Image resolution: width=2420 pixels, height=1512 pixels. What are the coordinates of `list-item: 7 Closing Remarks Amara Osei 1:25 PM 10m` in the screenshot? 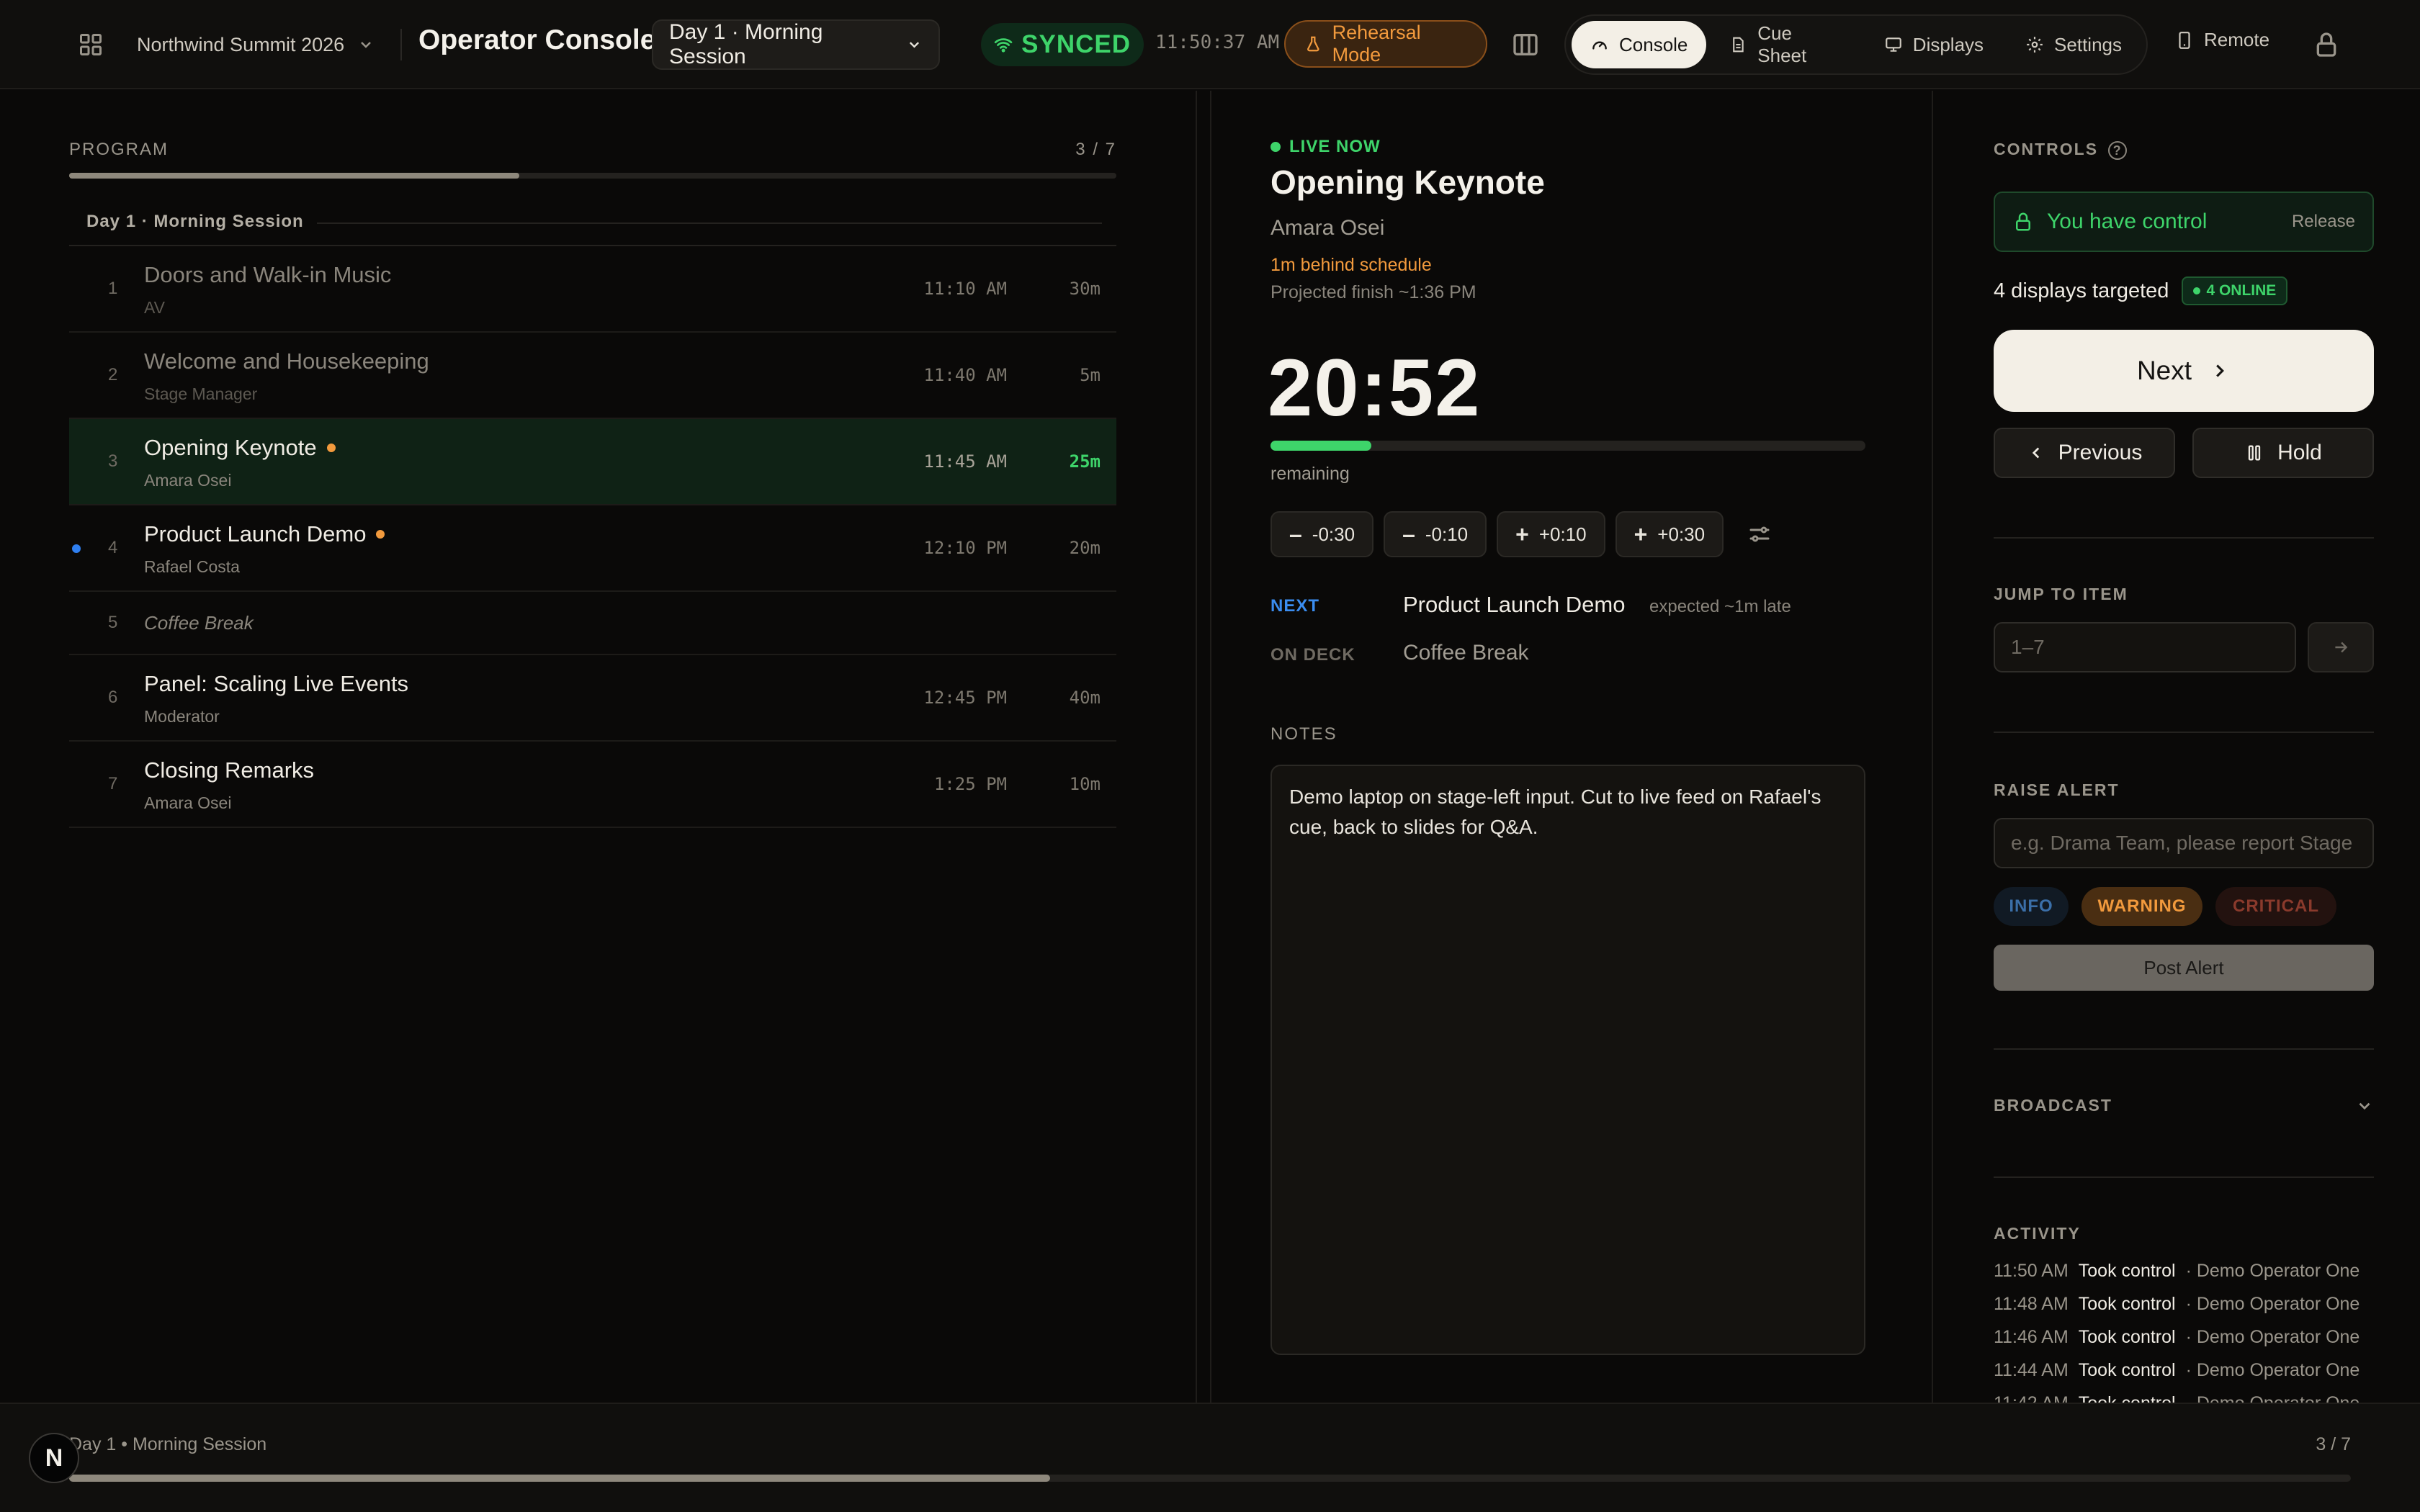 It's located at (592, 785).